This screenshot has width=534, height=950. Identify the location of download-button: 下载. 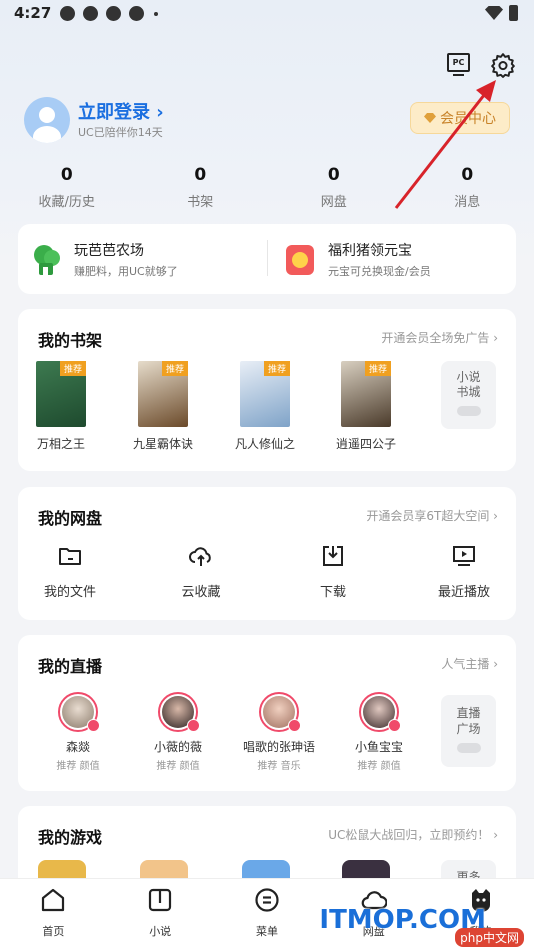
(333, 572).